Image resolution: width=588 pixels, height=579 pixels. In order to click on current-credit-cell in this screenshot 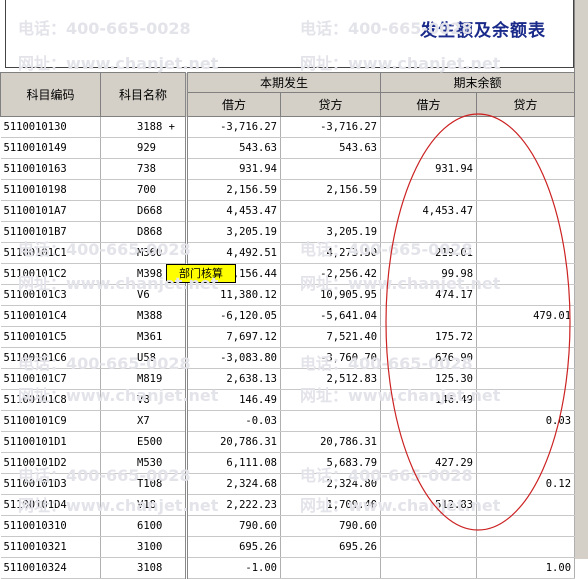, I will do `click(331, 568)`.